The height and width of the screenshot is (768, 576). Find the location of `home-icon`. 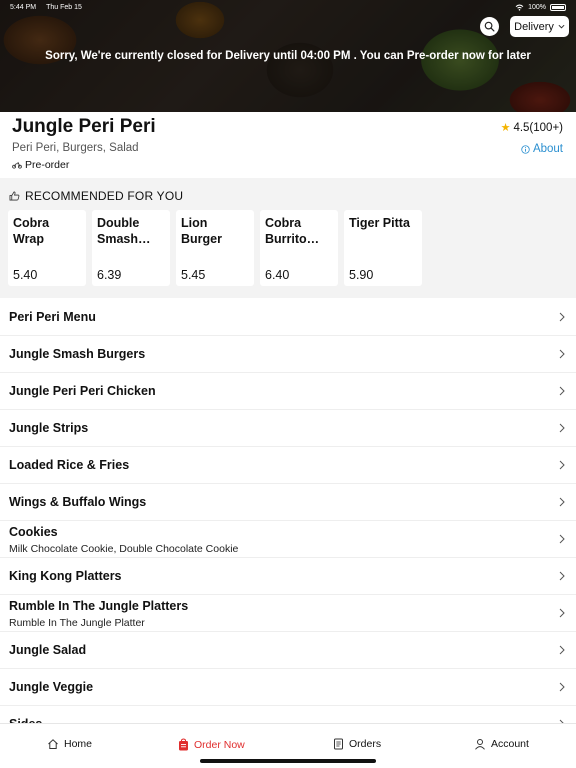

home-icon is located at coordinates (53, 744).